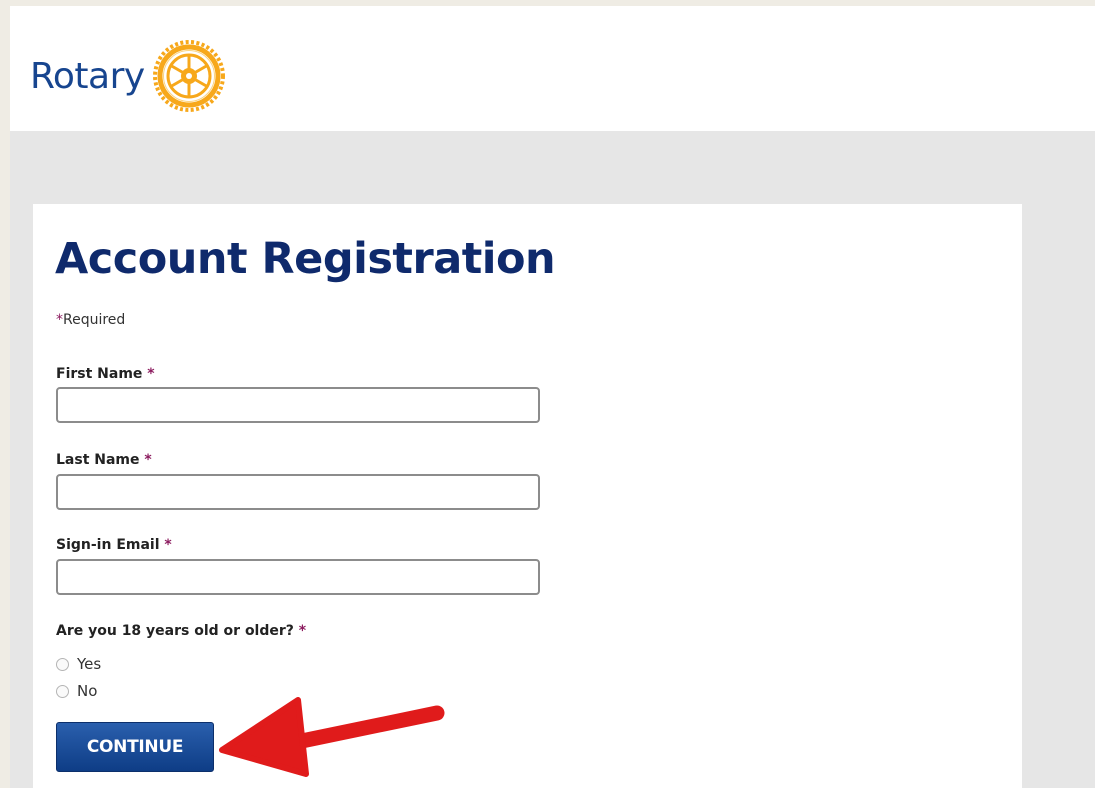  I want to click on radio-label-yes: Yes, so click(89, 664).